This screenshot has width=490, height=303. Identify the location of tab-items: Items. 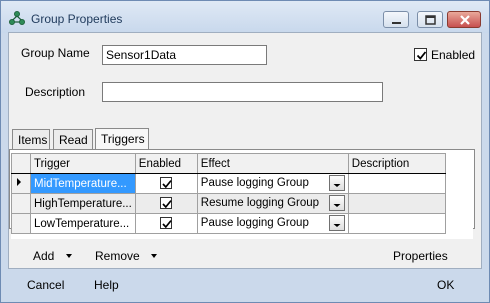
(31, 139).